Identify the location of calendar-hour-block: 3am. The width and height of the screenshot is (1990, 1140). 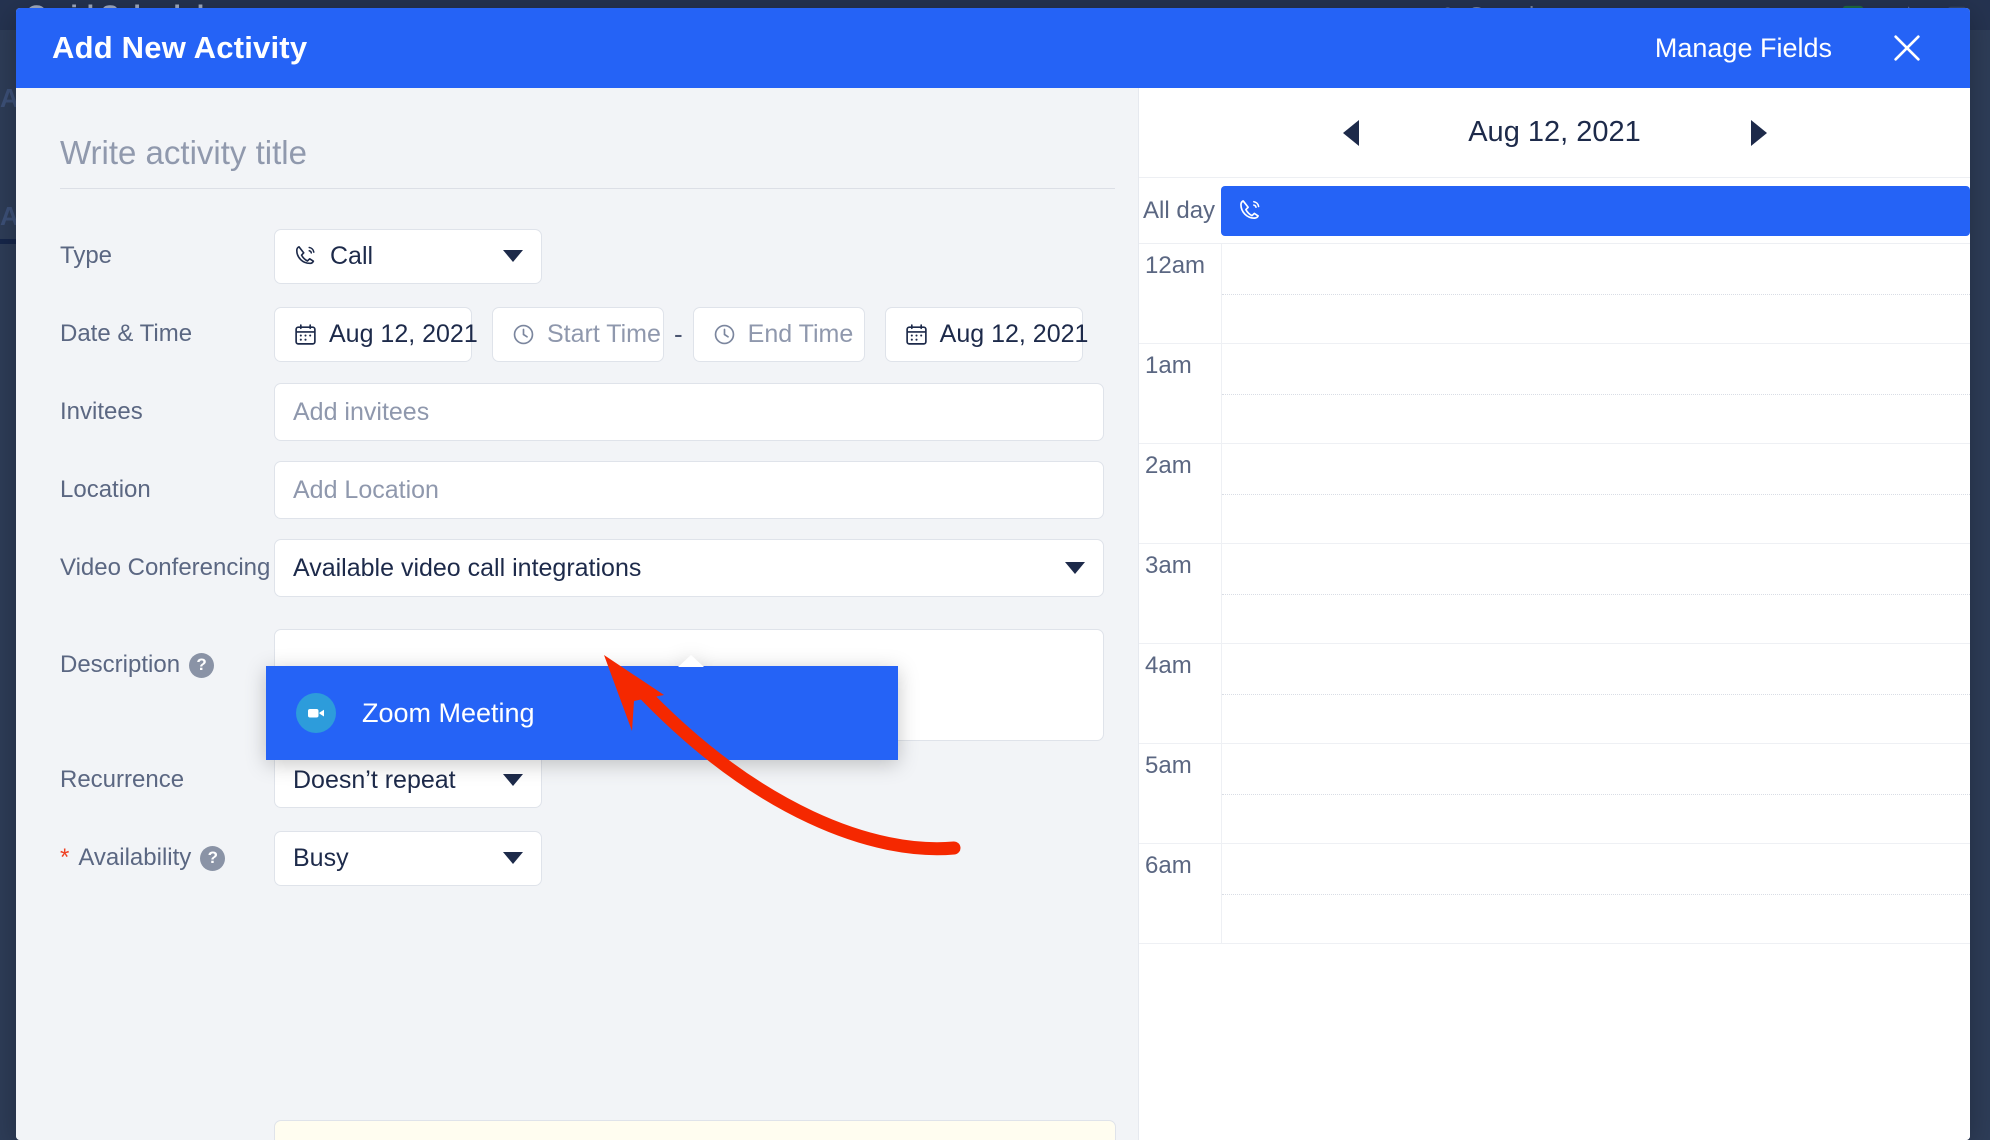
(1554, 594).